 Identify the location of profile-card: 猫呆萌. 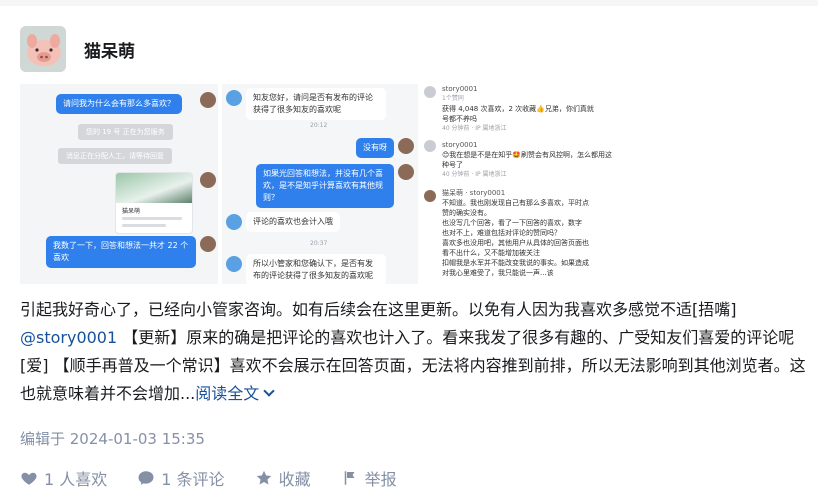
(154, 203).